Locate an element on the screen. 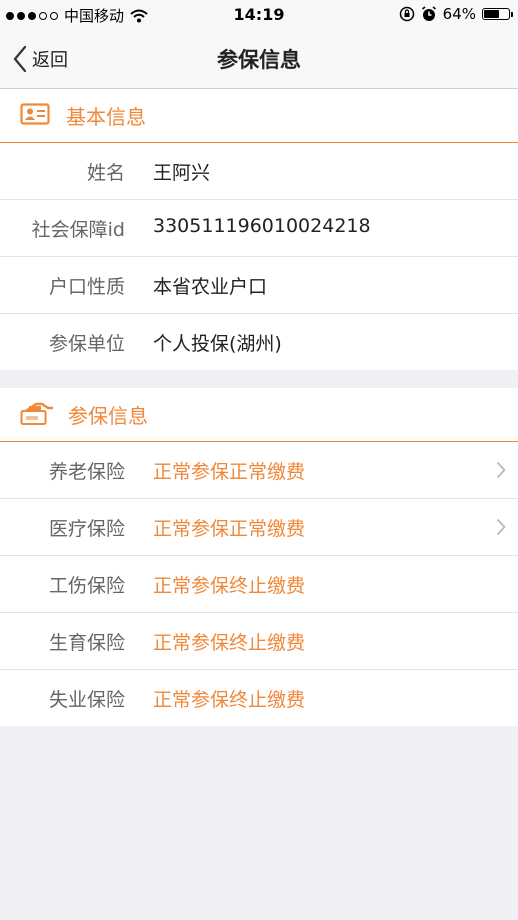 This screenshot has width=518, height=920. row-label: 养老保险 is located at coordinates (86, 472).